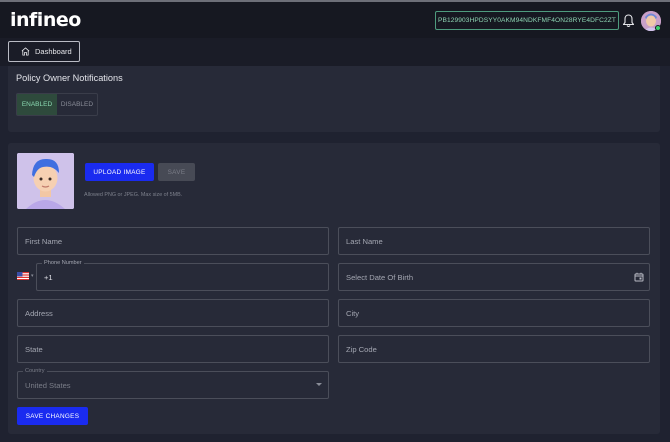  I want to click on calendar-icon, so click(639, 277).